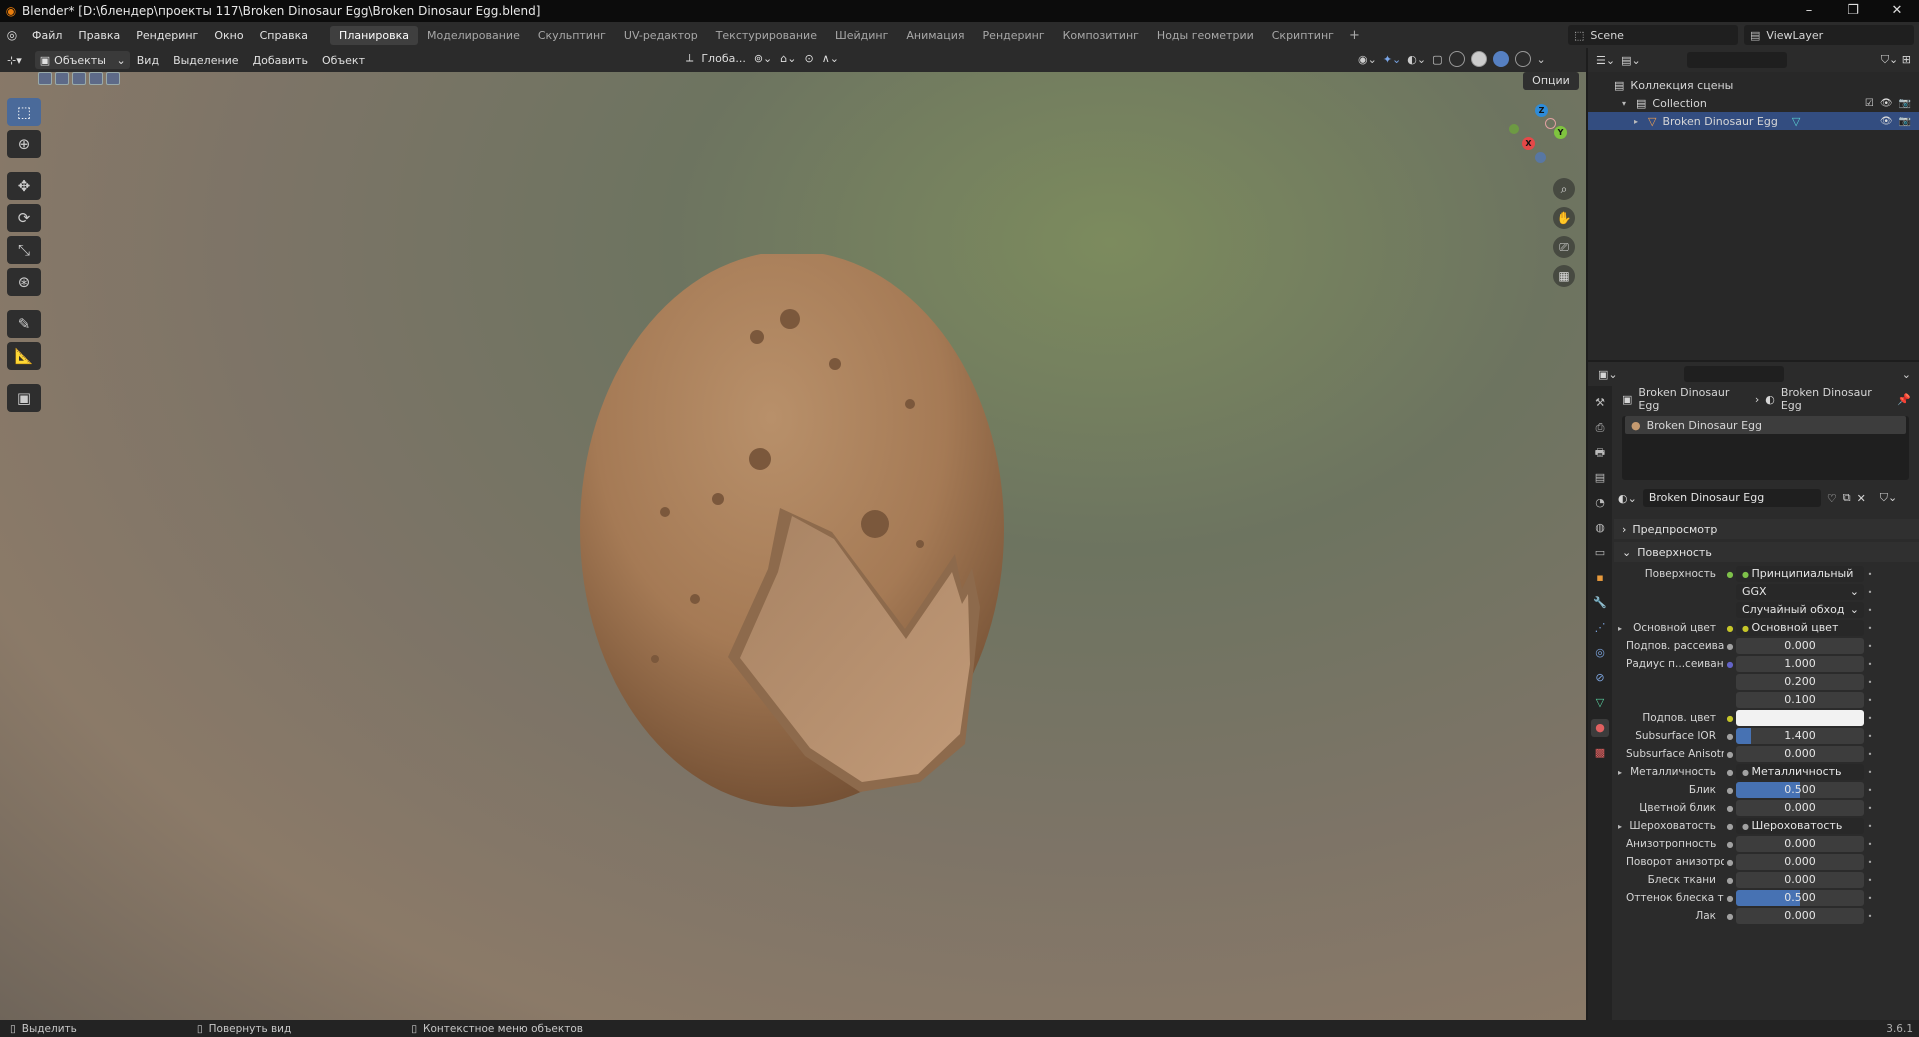 The image size is (1919, 1037). Describe the element at coordinates (935, 35) in the screenshot. I see `tab-animation: Анимация` at that location.